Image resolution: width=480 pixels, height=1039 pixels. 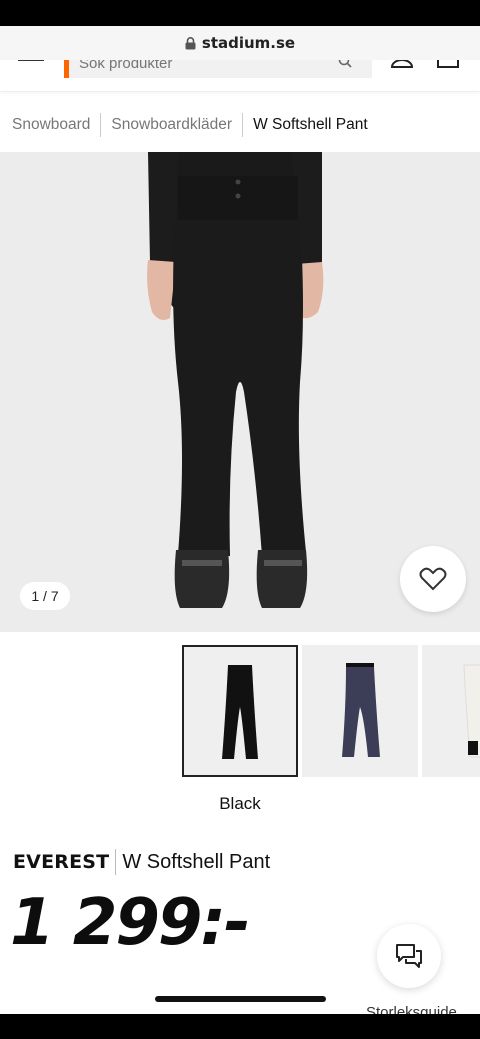 What do you see at coordinates (171, 125) in the screenshot?
I see `breadcrumb-item-snowboardklader: Snowboardkläder` at bounding box center [171, 125].